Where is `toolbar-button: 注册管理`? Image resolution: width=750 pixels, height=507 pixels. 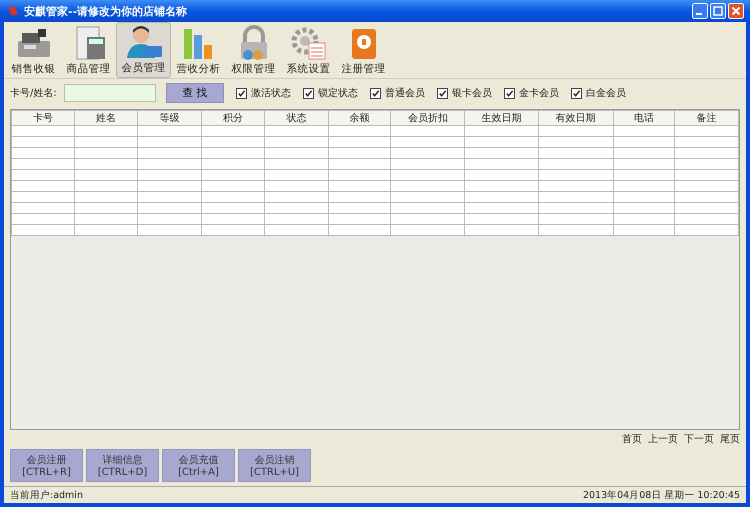
toolbar-button: 注册管理 is located at coordinates (363, 50).